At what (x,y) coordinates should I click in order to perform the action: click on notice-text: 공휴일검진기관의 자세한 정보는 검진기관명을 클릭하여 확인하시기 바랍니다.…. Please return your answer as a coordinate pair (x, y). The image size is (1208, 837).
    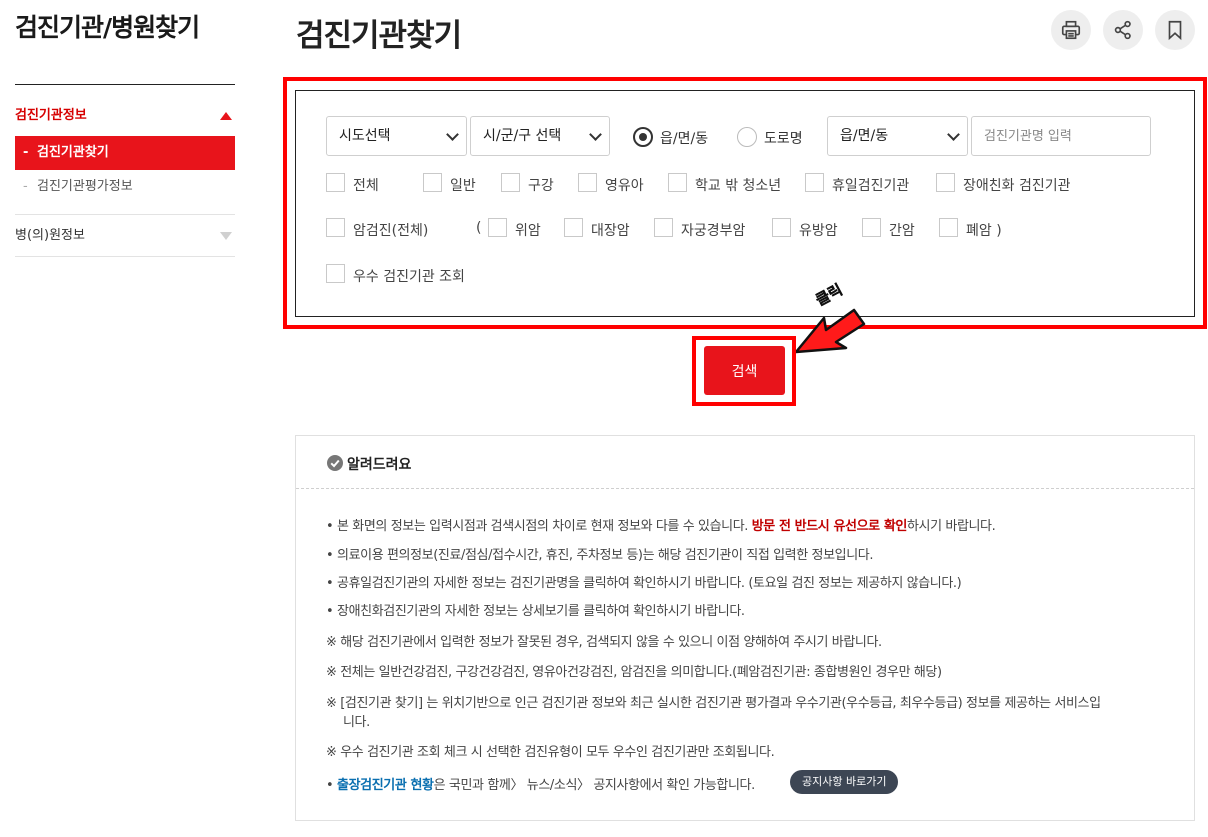
    Looking at the image, I should click on (649, 583).